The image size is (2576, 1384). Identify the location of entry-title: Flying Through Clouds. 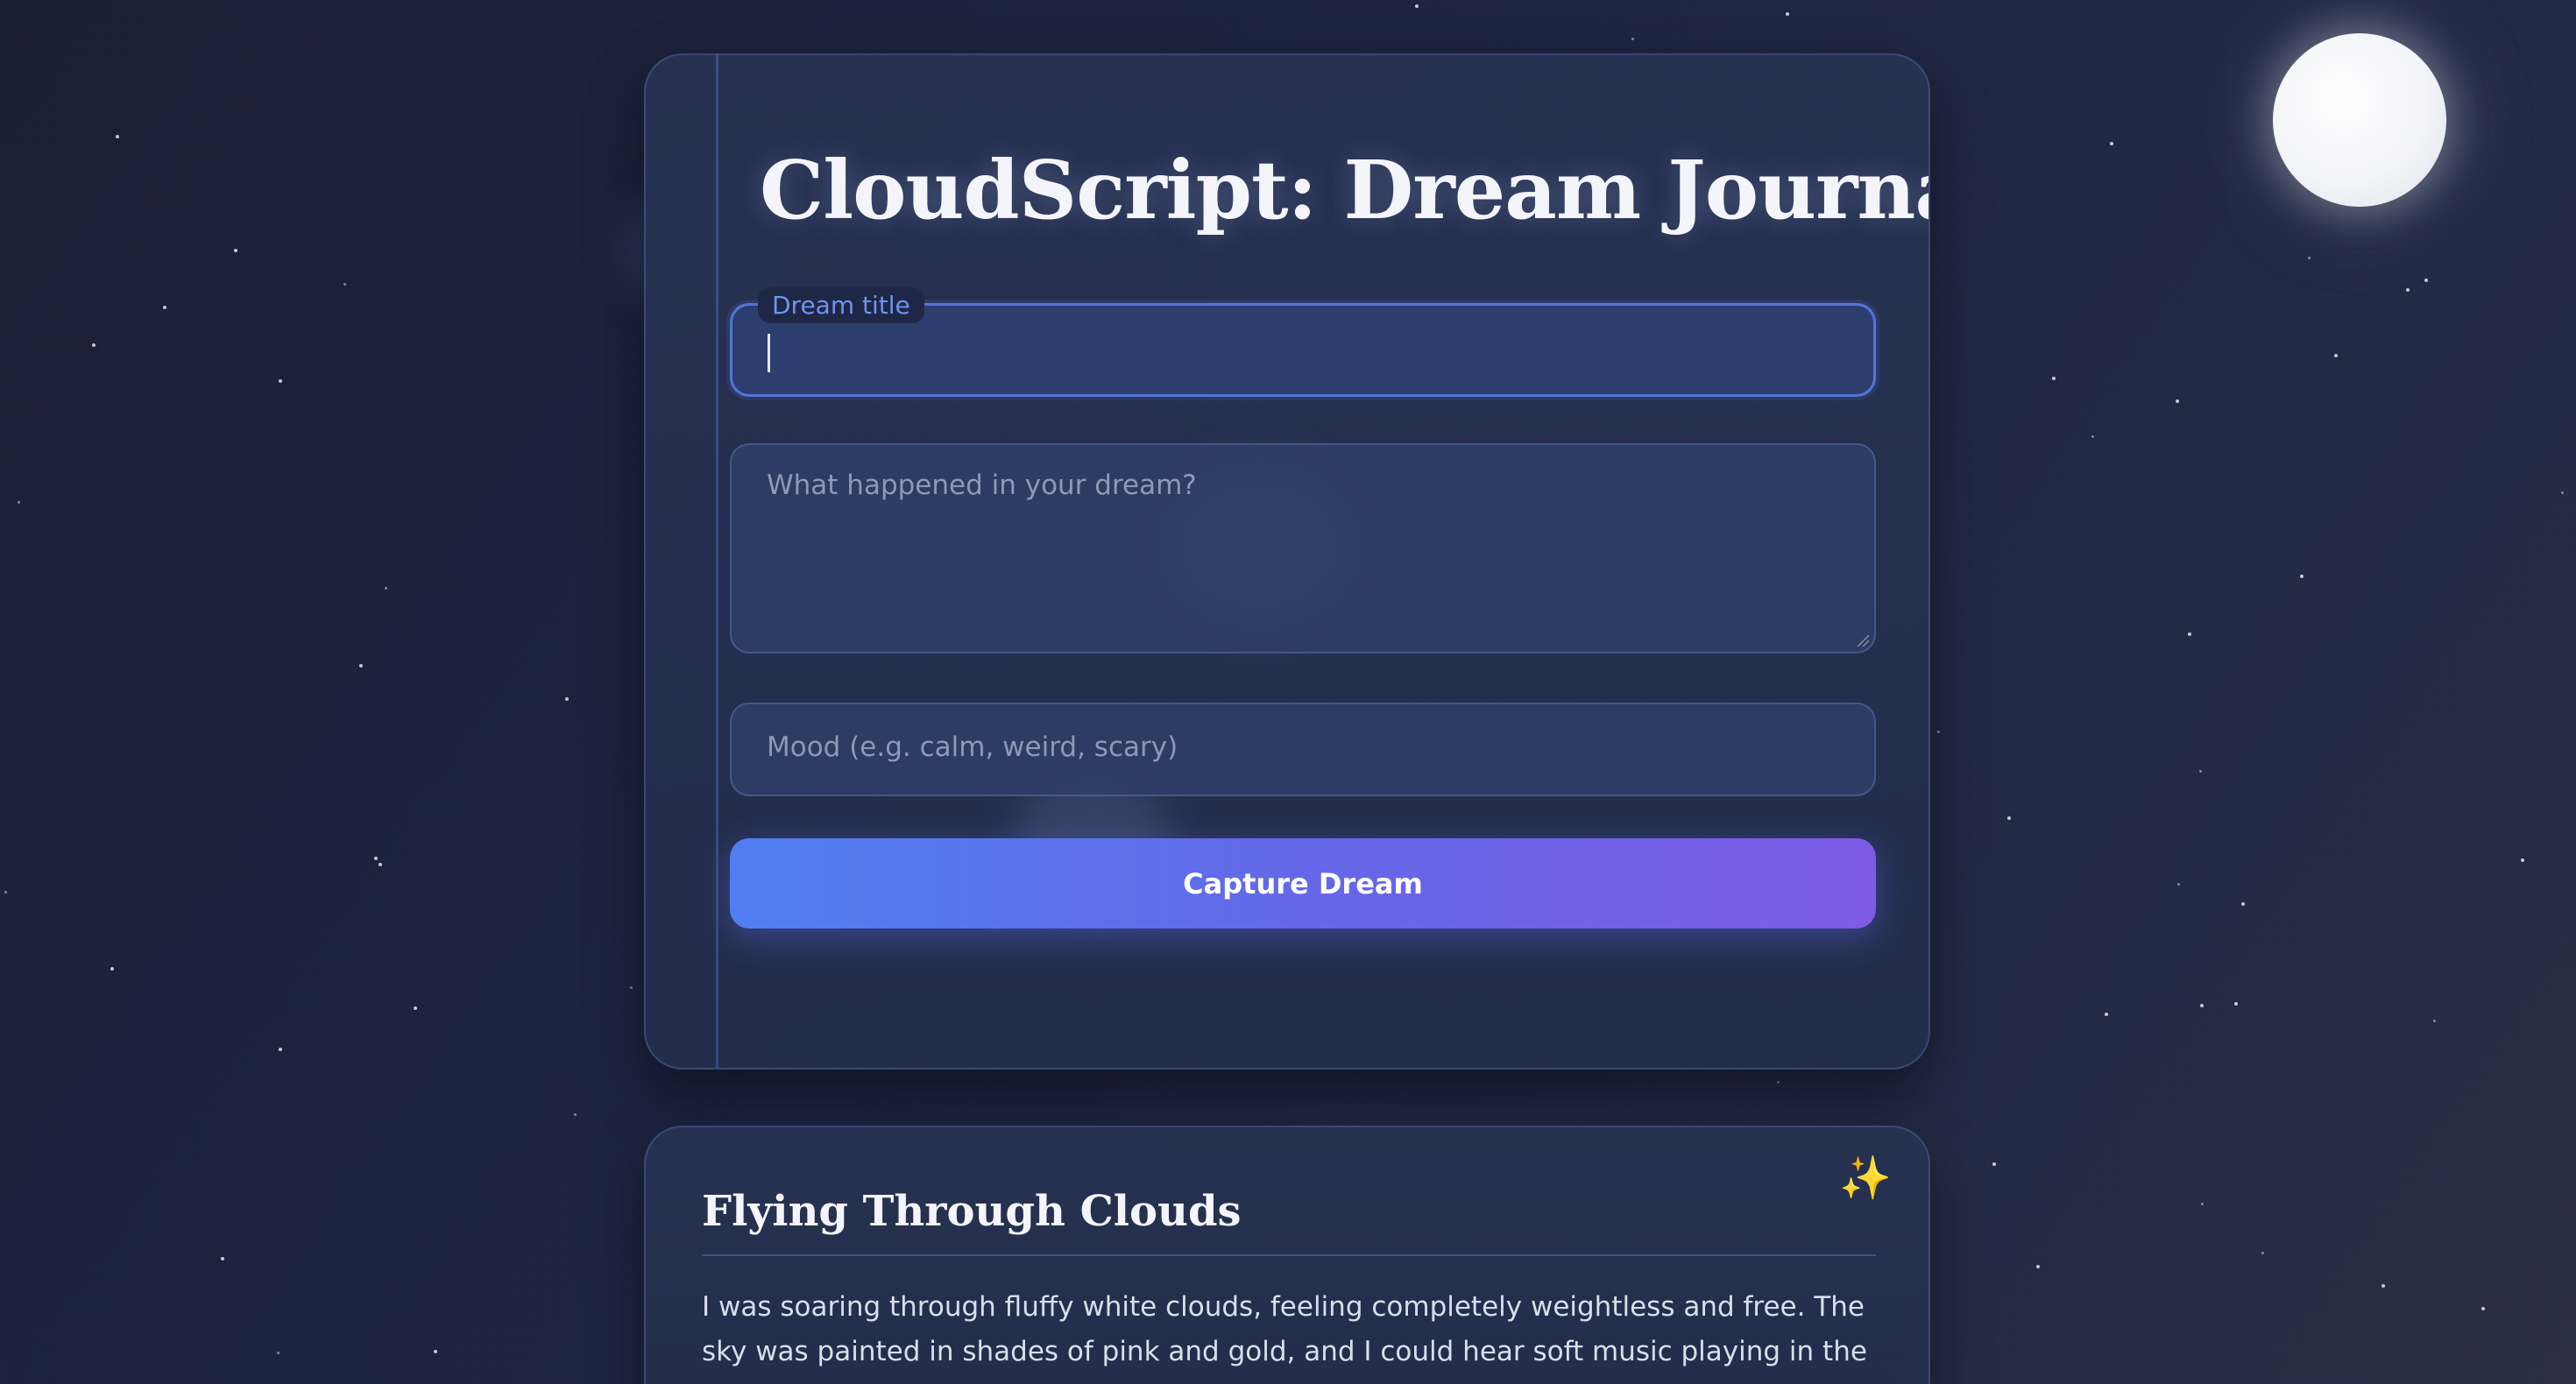
(972, 1211).